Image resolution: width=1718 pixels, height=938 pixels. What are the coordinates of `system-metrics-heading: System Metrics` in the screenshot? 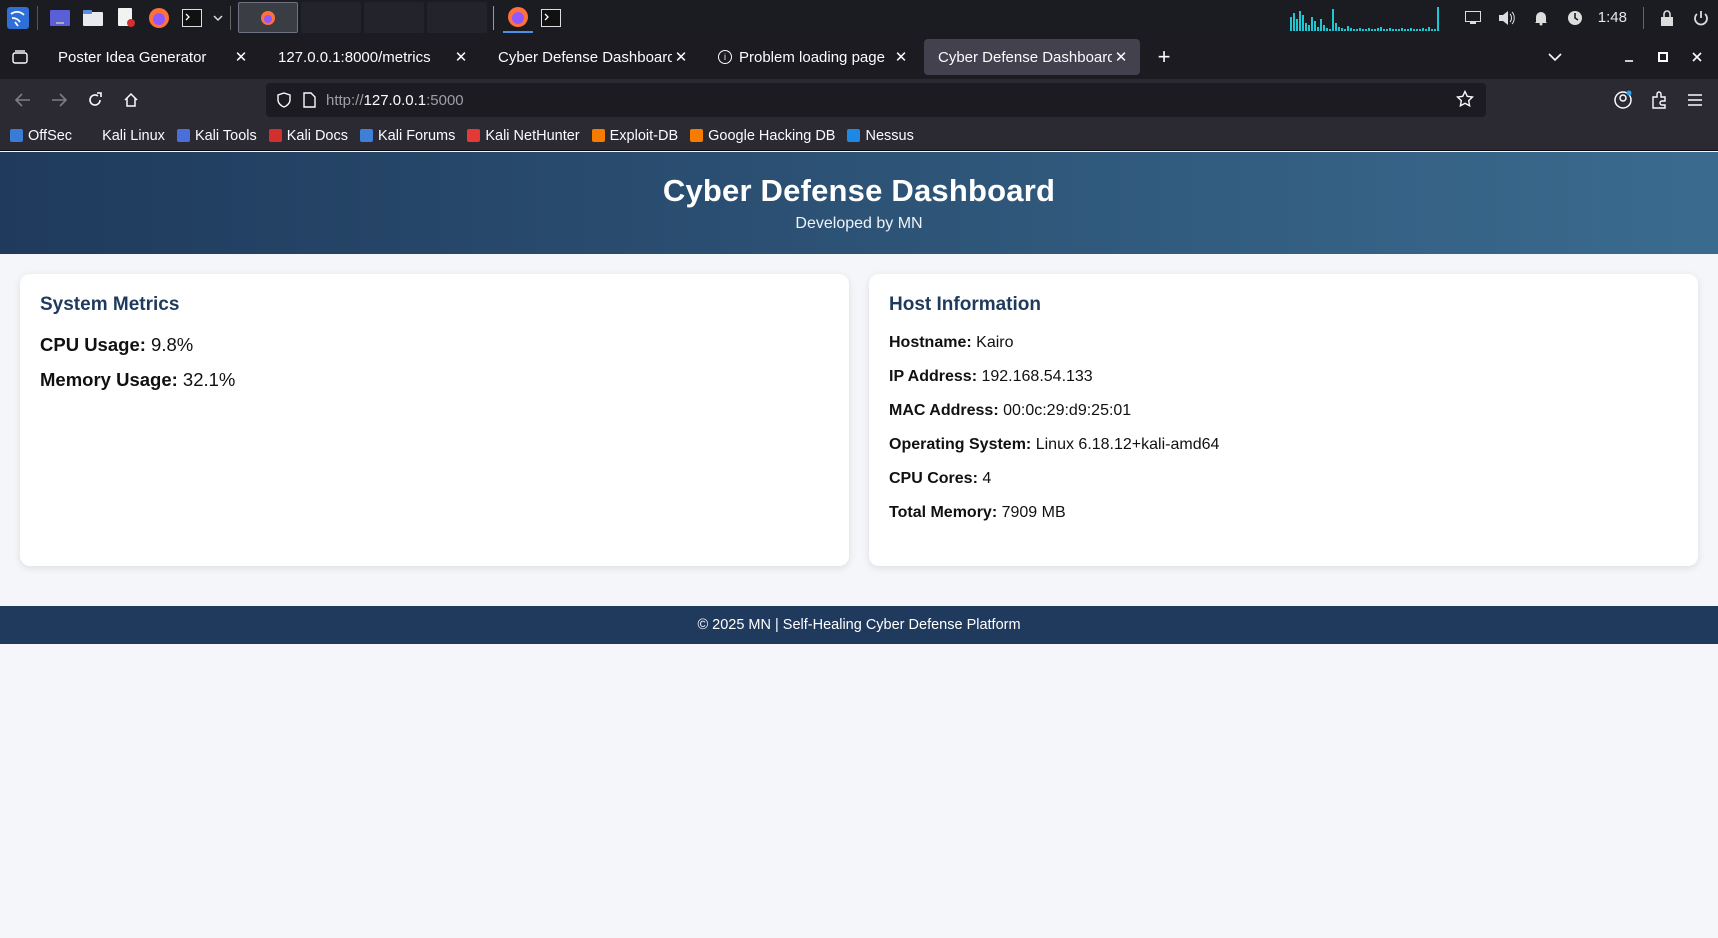 It's located at (110, 304).